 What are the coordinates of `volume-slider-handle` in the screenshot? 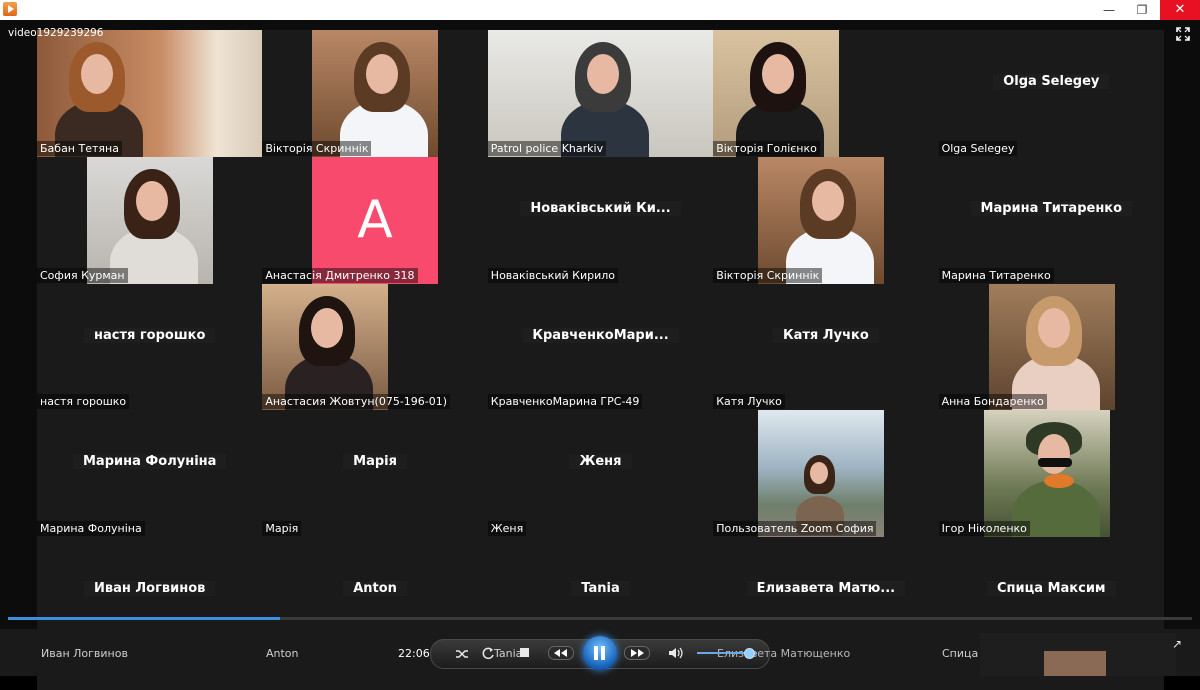 It's located at (749, 653).